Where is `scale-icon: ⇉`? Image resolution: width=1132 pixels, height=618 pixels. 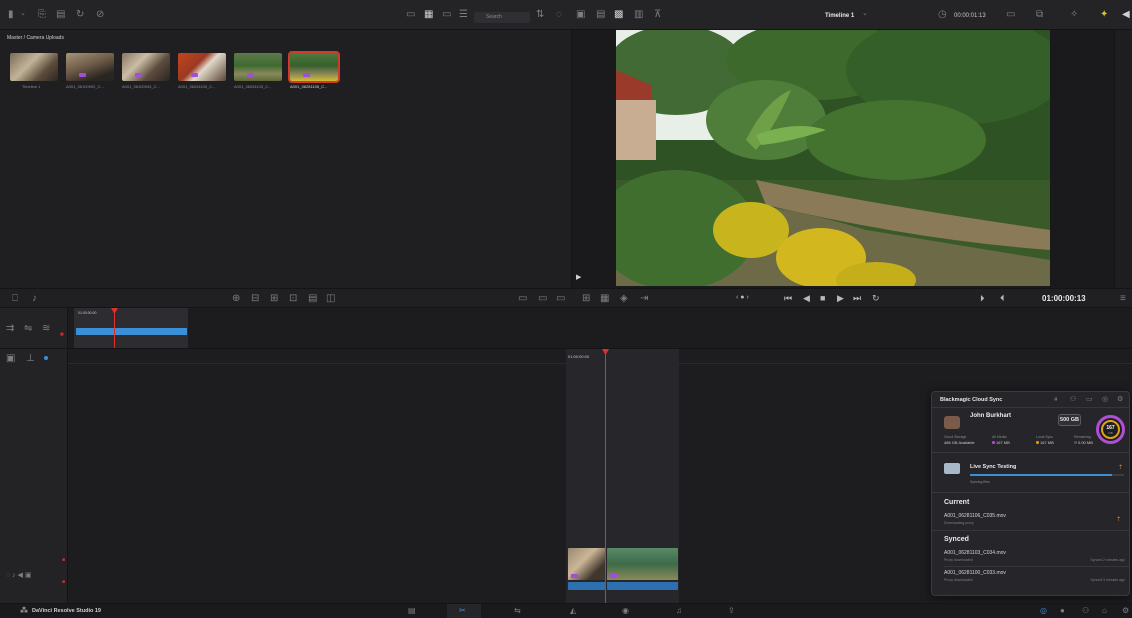 scale-icon: ⇉ is located at coordinates (10, 329).